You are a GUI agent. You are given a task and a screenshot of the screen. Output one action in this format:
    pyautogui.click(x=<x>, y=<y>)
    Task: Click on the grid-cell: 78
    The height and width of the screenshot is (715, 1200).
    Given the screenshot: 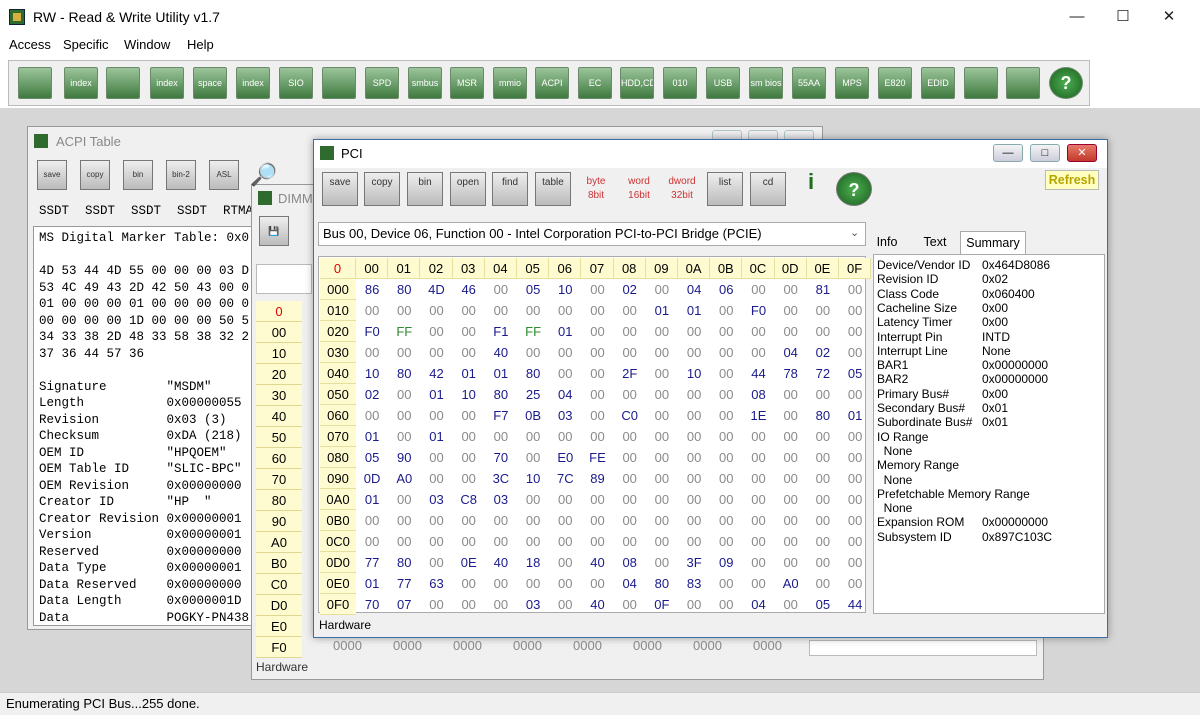 What is the action you would take?
    pyautogui.click(x=791, y=373)
    